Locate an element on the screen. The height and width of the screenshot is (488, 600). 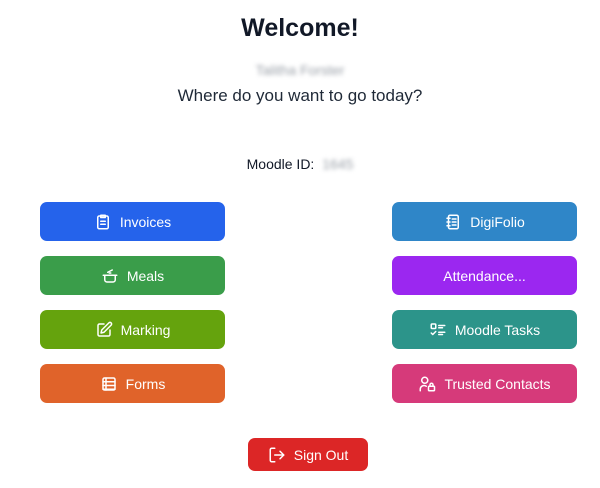
marking-button: Marking is located at coordinates (132, 329).